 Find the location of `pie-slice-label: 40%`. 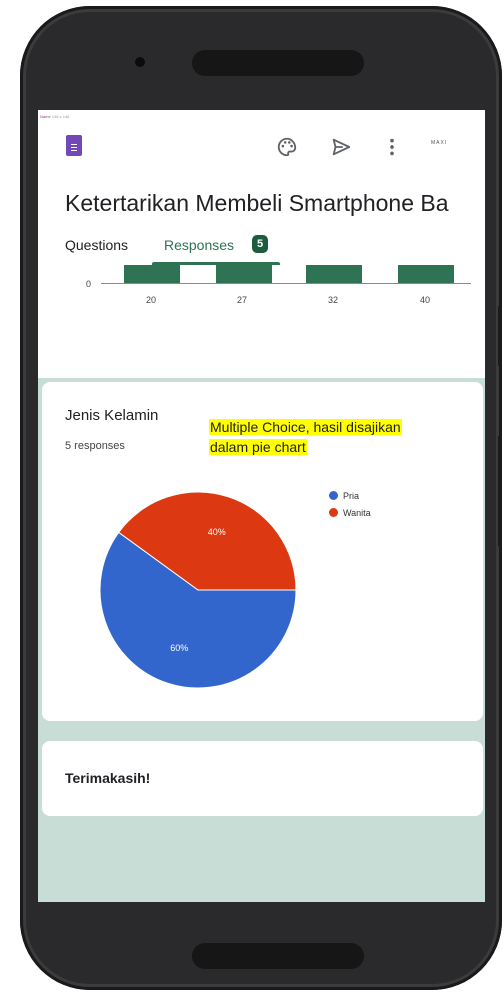

pie-slice-label: 40% is located at coordinates (217, 532).